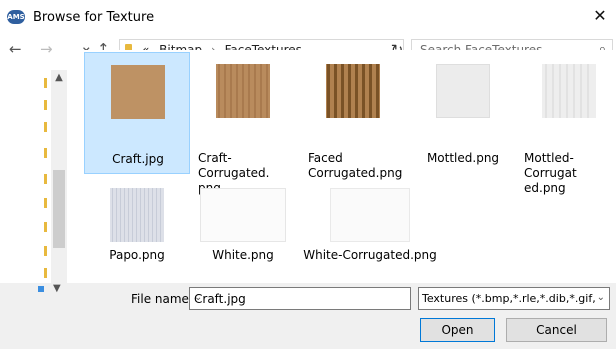  I want to click on file-item-white: White.png, so click(243, 222).